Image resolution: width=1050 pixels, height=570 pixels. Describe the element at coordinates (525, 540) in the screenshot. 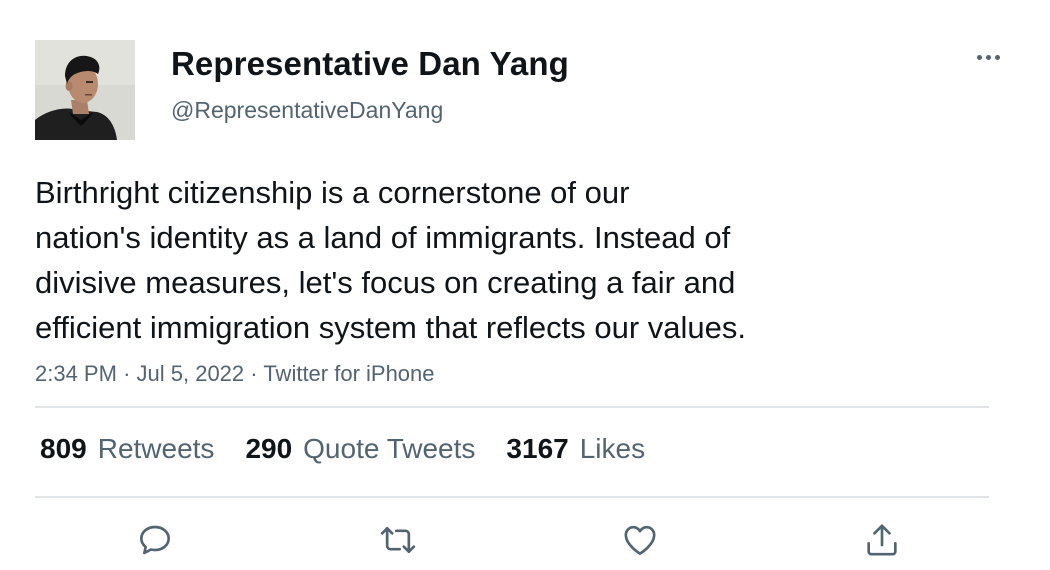

I see `tweet-actions-bar` at that location.